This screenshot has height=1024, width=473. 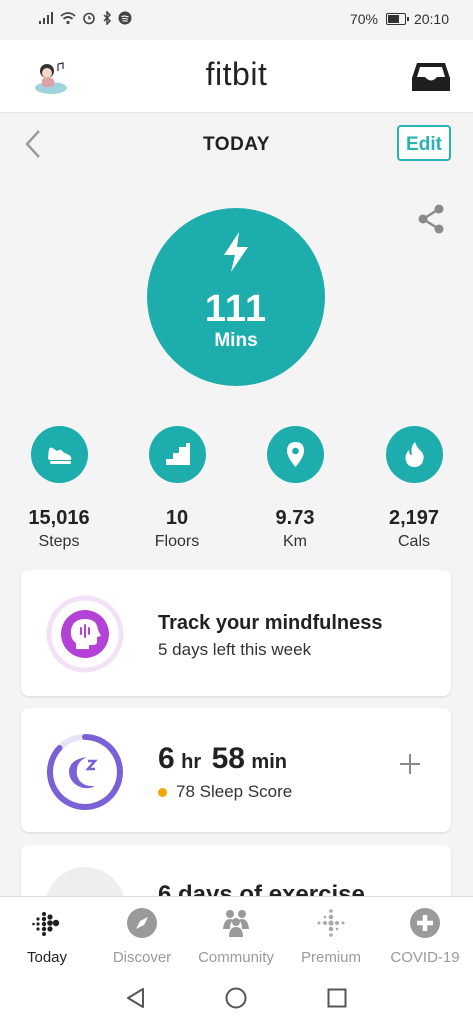 I want to click on sleep-score-dot, so click(x=162, y=792).